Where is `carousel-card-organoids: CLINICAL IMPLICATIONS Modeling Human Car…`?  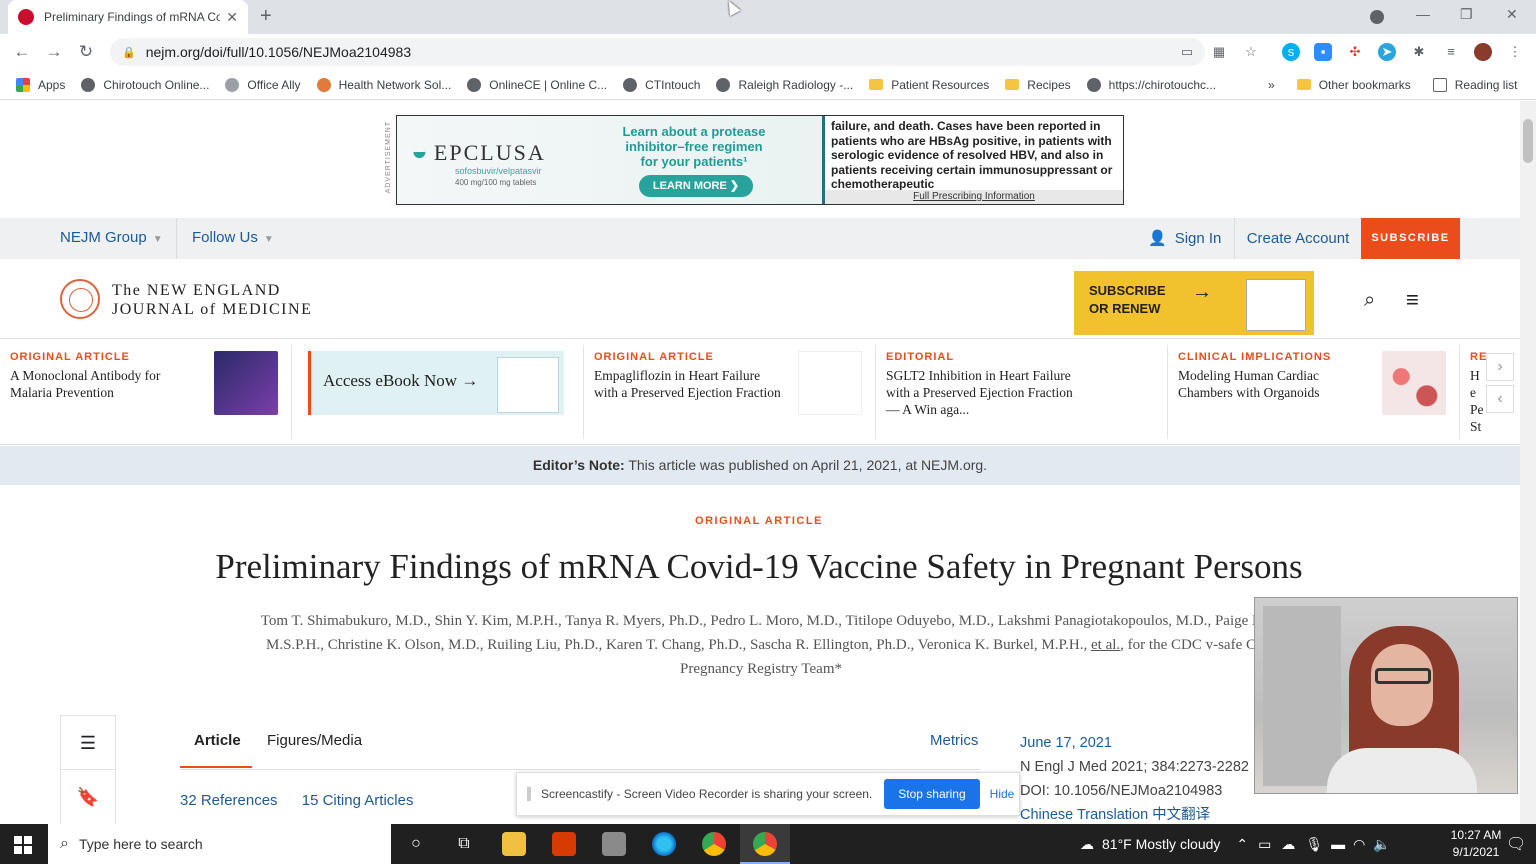 carousel-card-organoids: CLINICAL IMPLICATIONS Modeling Human Car… is located at coordinates (1313, 391).